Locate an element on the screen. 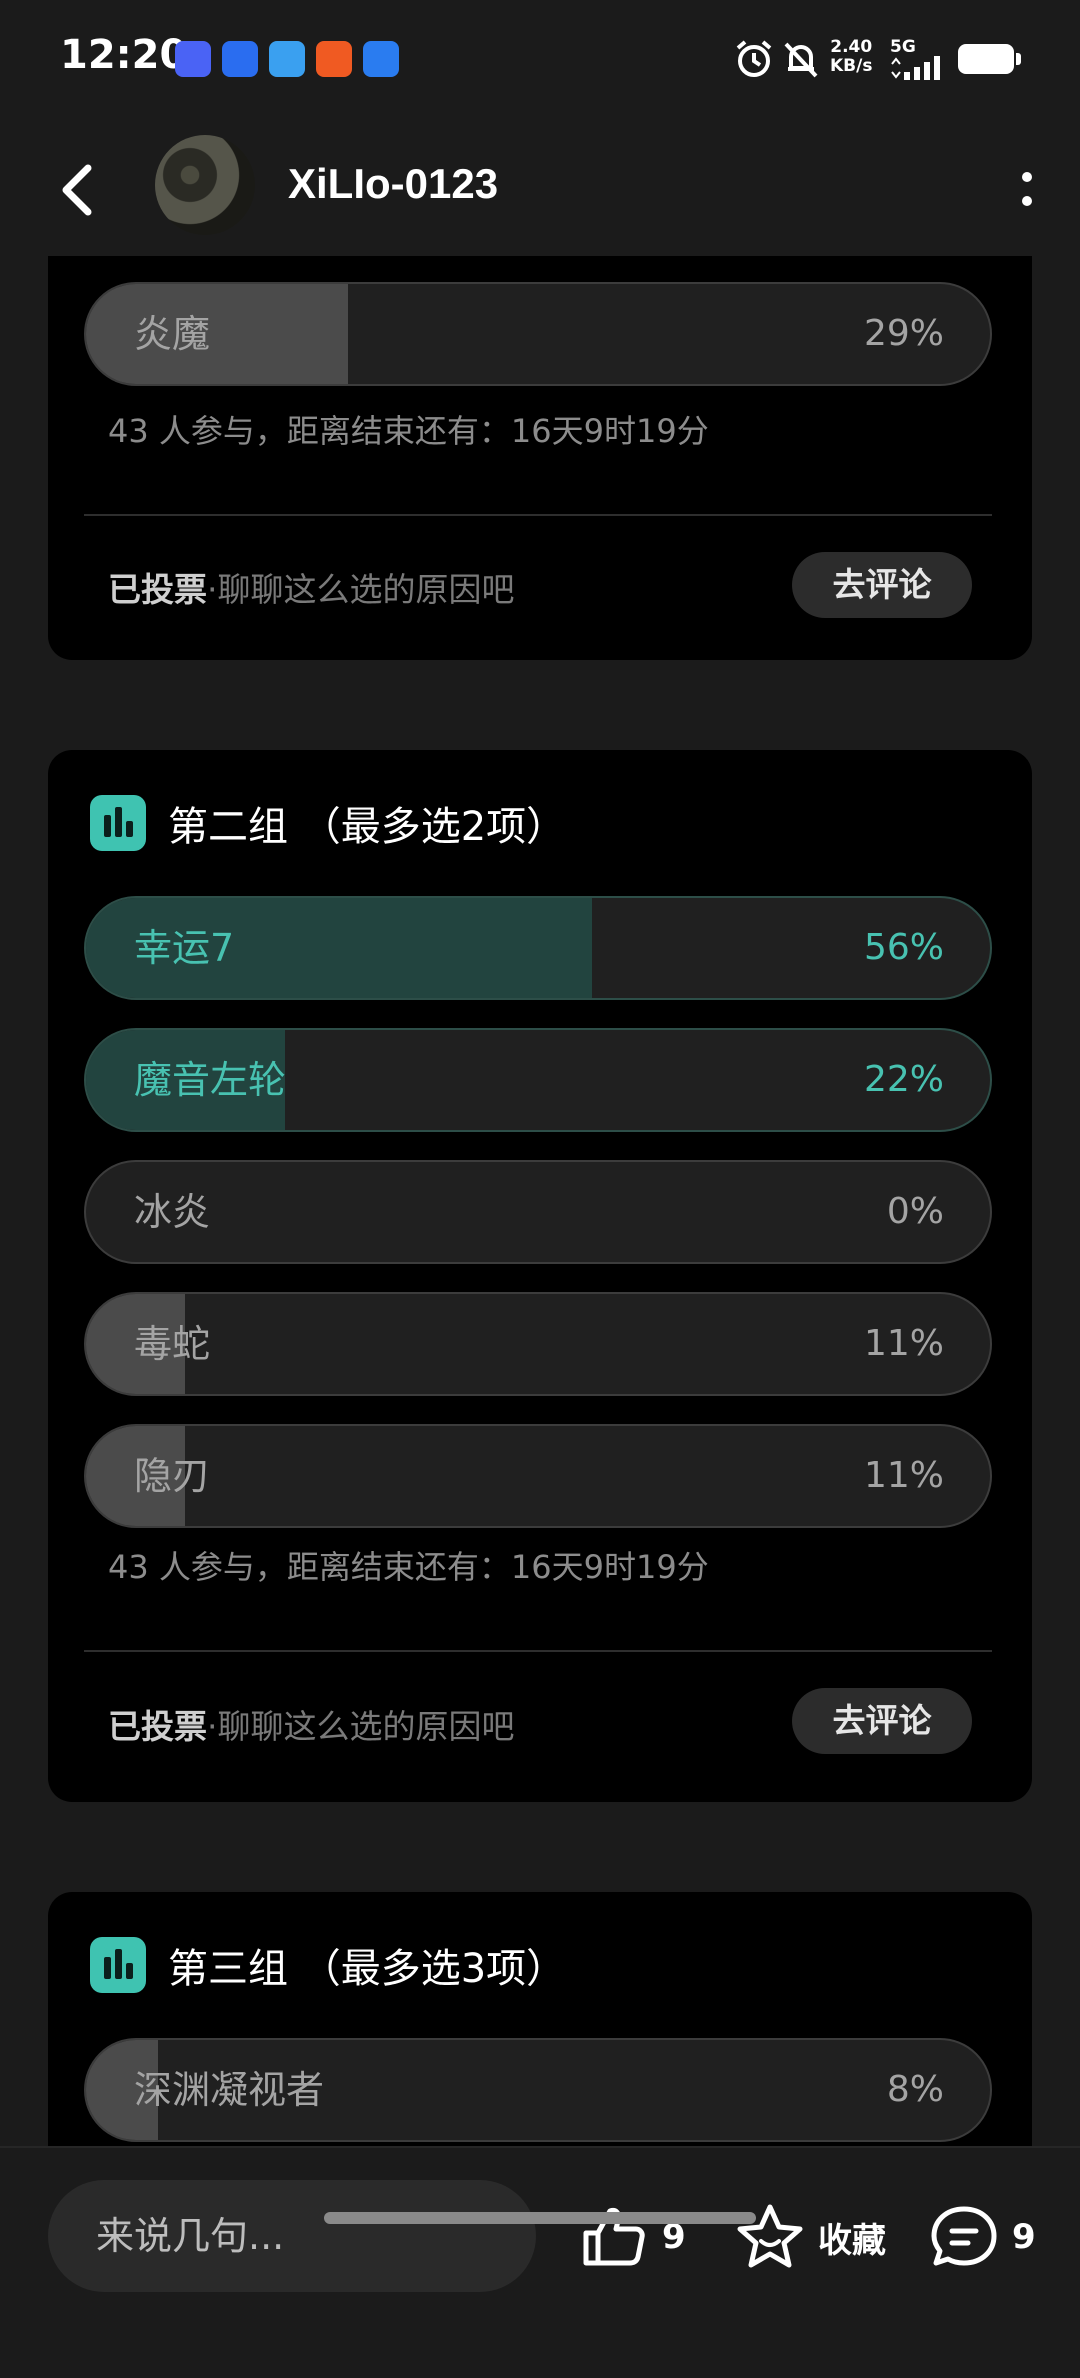 This screenshot has width=1080, height=2378. option-percent: 22% is located at coordinates (903, 1079).